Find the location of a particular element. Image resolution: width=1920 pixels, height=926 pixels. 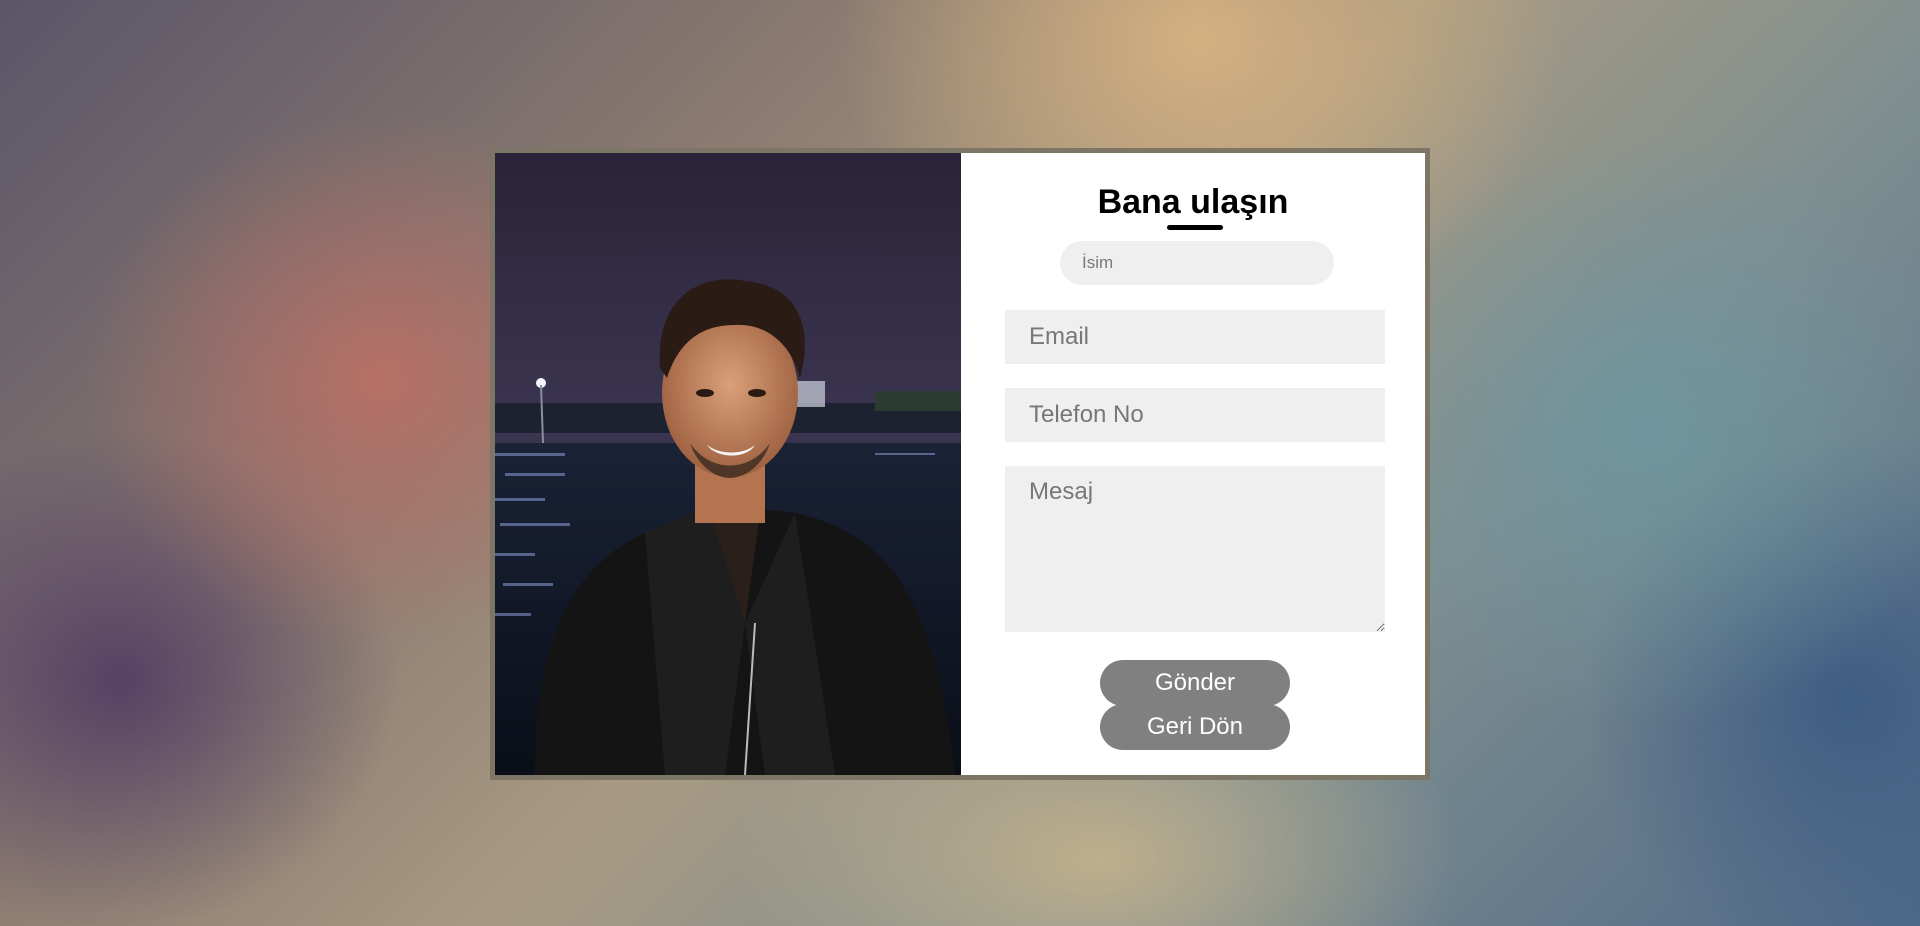

phone-field is located at coordinates (1195, 415).